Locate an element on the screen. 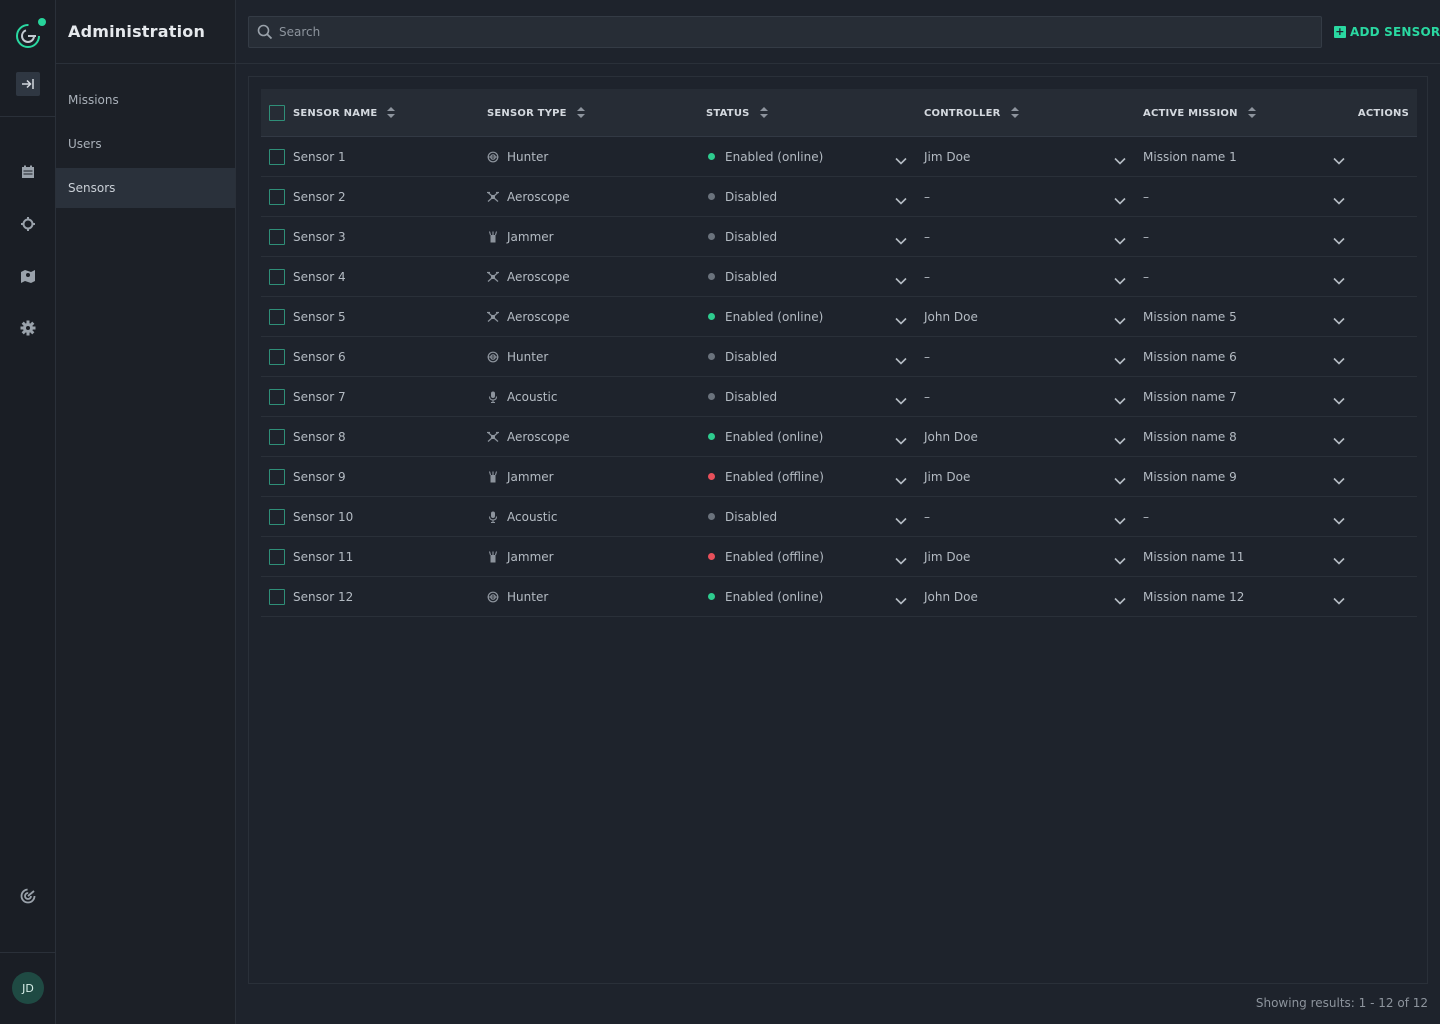 The height and width of the screenshot is (1024, 1440). map-nav-button is located at coordinates (28, 276).